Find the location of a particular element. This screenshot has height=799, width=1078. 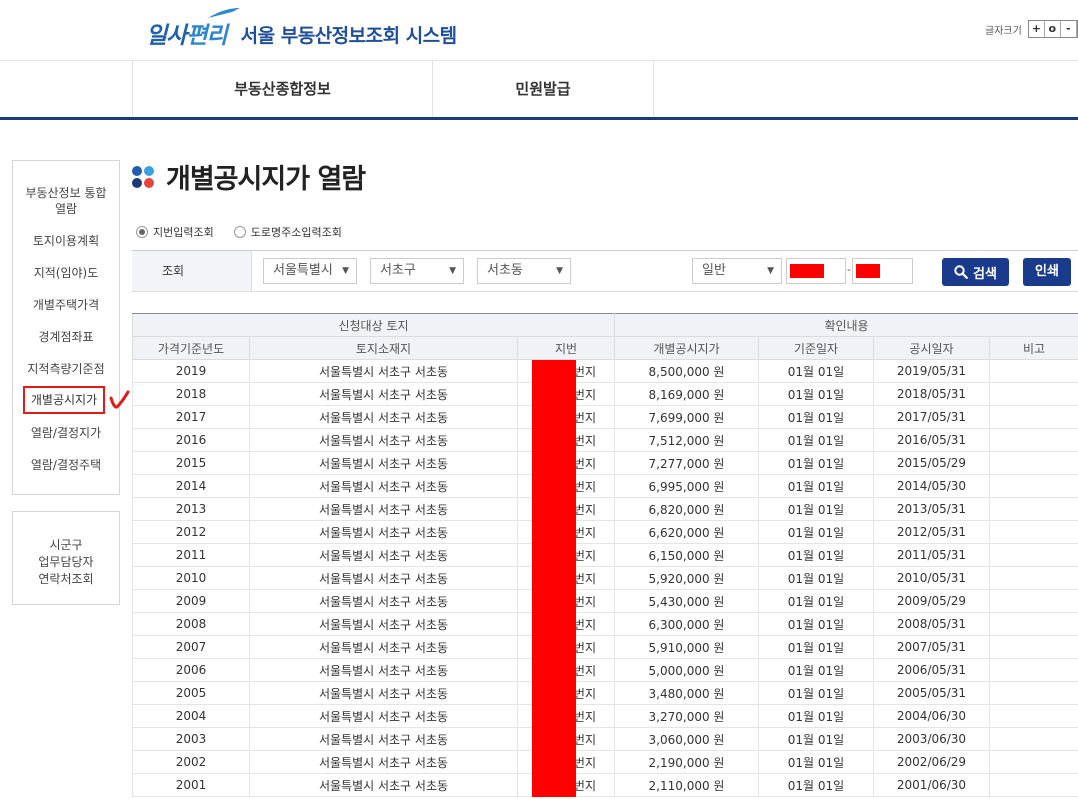

site-logo: 일사편리 서울 부동산정보조회 시스템 is located at coordinates (301, 29).